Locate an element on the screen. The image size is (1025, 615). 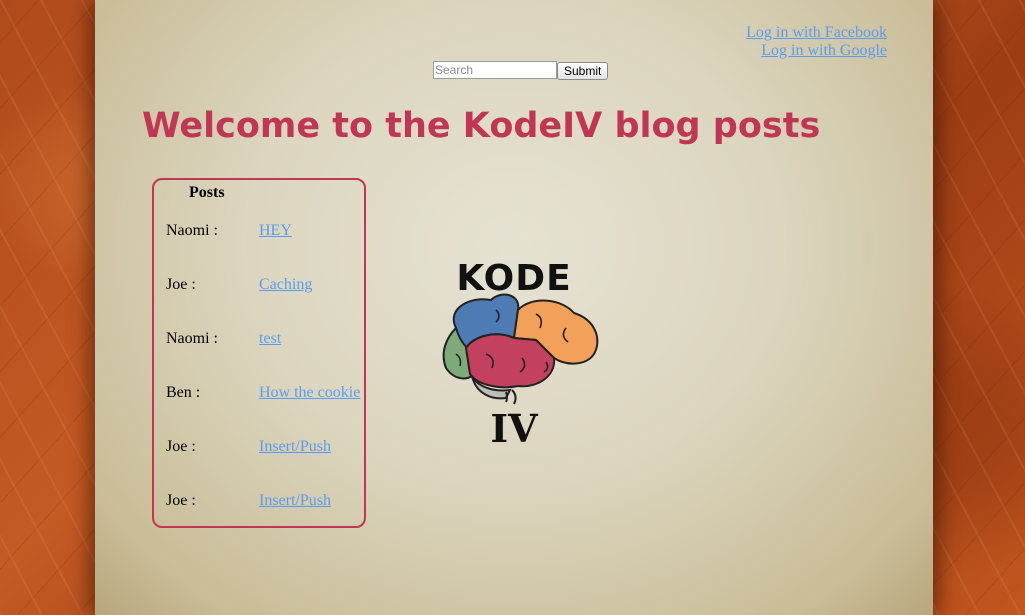
kodeiv-brain-logo: KODE IV is located at coordinates (520, 353).